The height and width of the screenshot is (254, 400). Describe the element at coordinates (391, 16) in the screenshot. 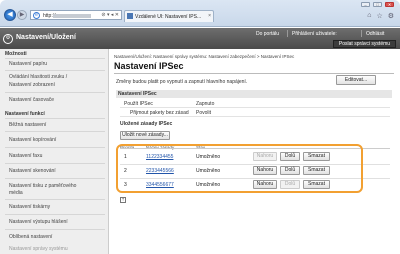

I see `settings-gear-icon: ⚙` at that location.